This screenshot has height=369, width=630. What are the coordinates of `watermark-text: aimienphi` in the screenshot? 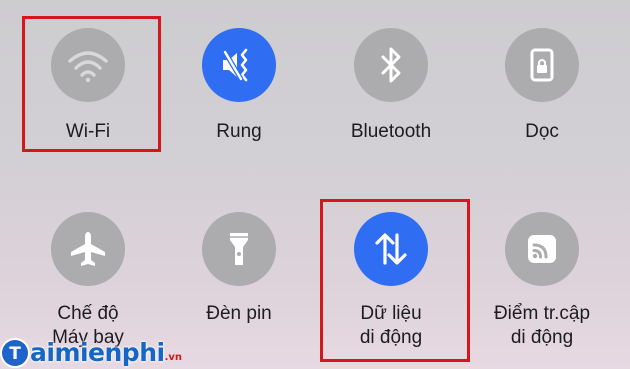 It's located at (97, 352).